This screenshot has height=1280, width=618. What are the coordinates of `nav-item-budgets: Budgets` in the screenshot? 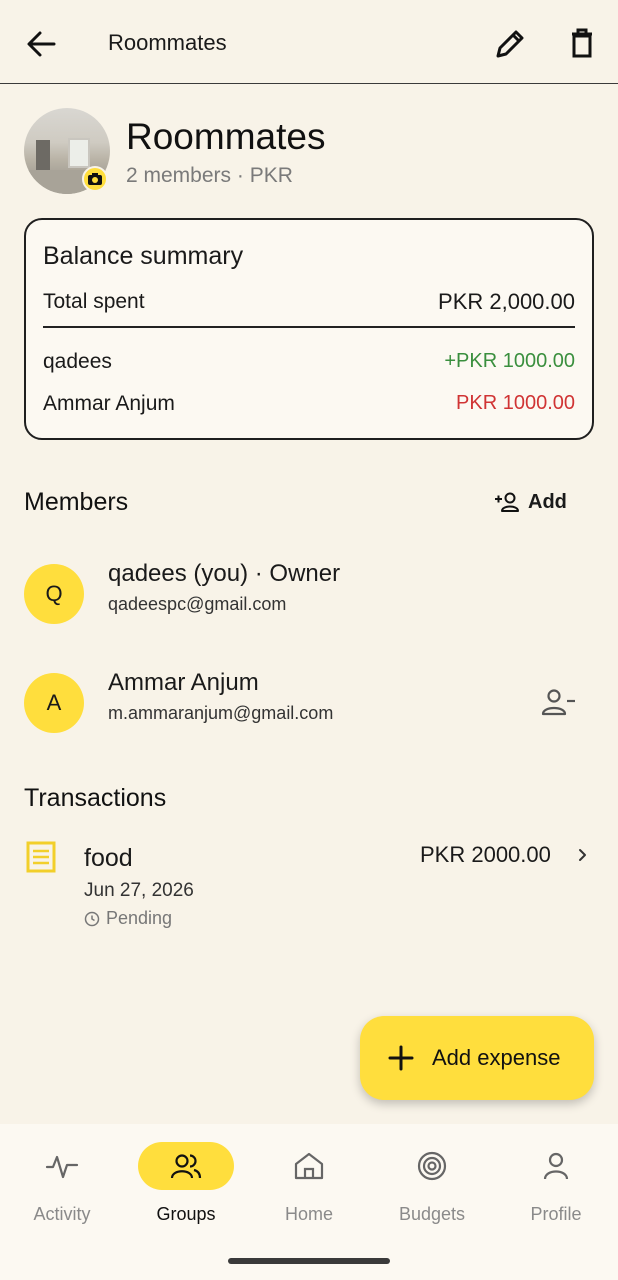 It's located at (432, 1187).